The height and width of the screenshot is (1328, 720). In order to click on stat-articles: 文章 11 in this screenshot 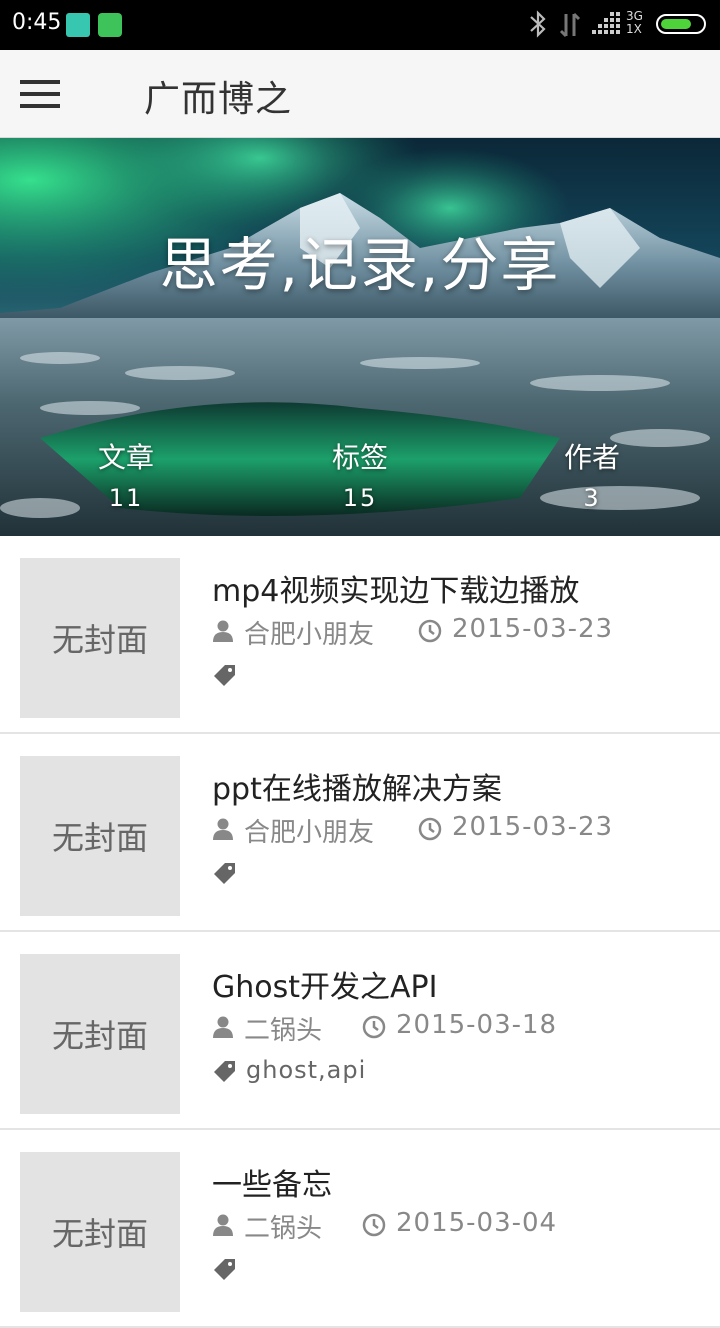, I will do `click(126, 478)`.